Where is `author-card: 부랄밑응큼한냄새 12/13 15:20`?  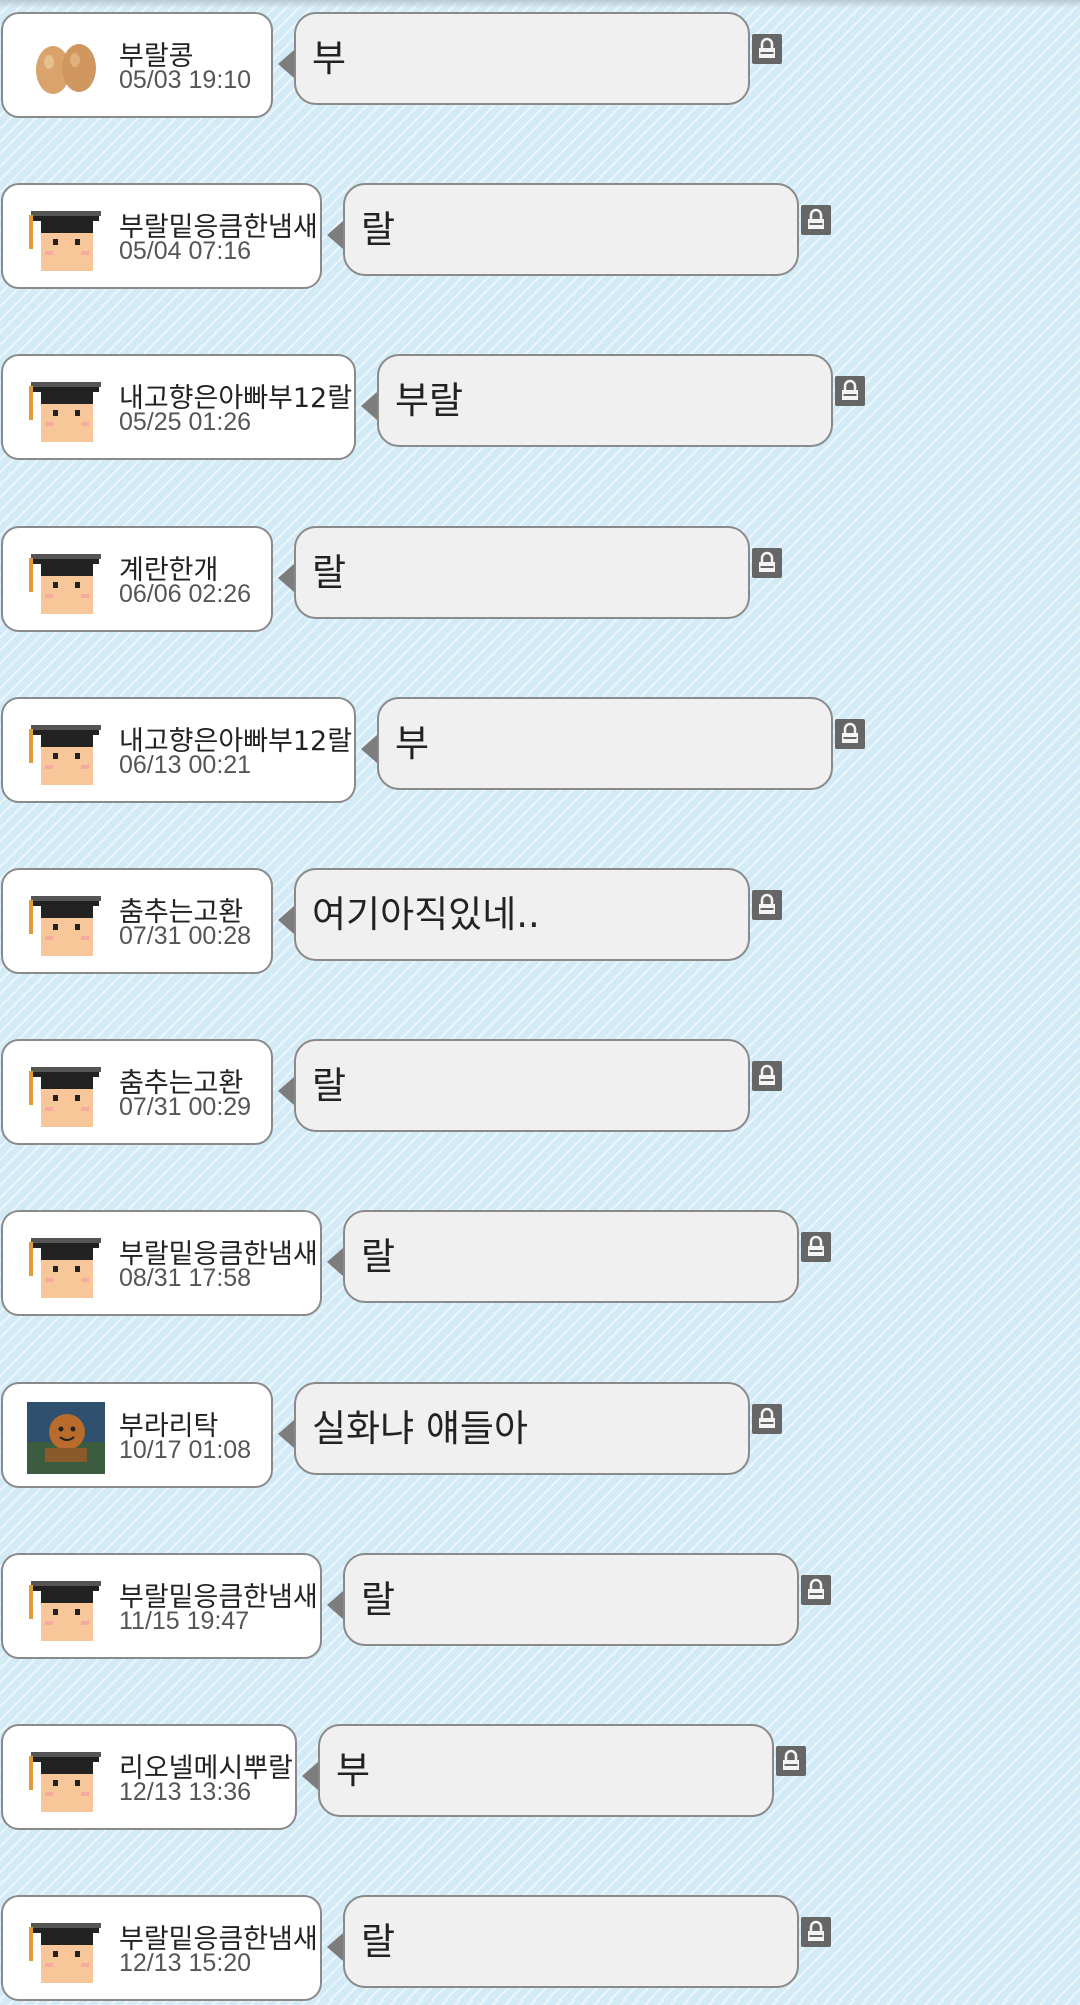
author-card: 부랄밑응큼한냄새 12/13 15:20 is located at coordinates (161, 1948).